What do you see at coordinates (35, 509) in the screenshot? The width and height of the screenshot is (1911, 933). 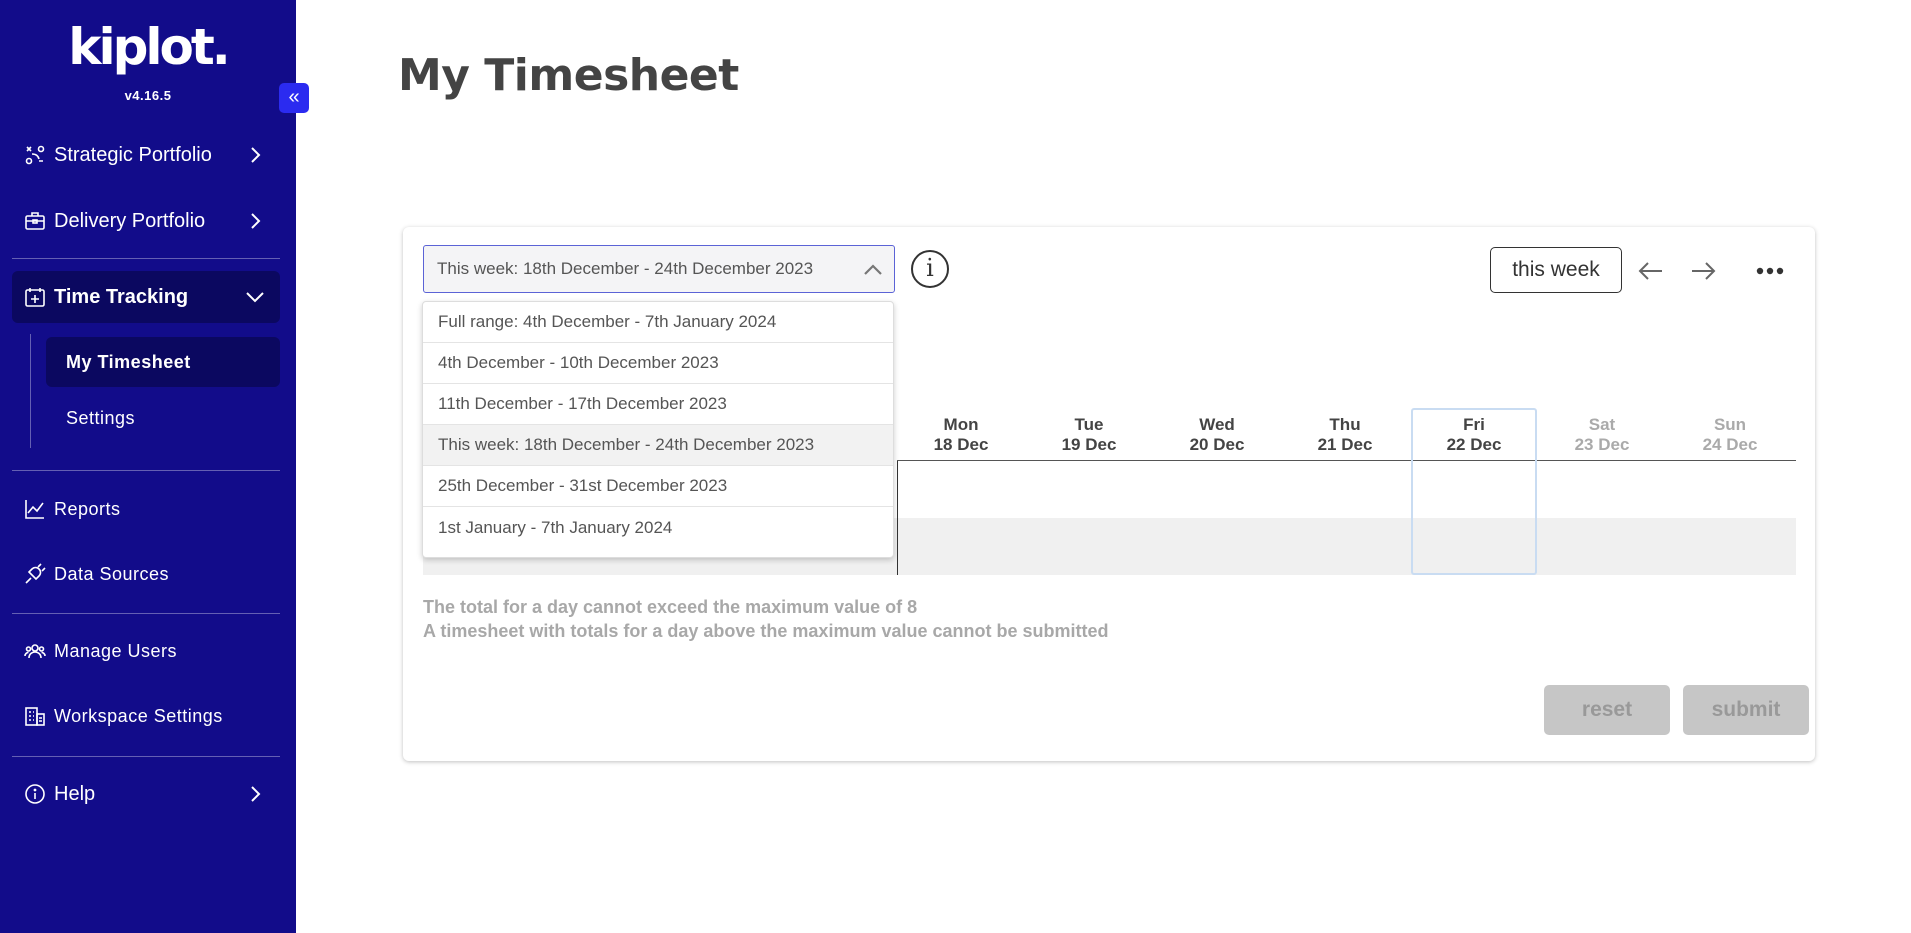 I see `line-chart-icon` at bounding box center [35, 509].